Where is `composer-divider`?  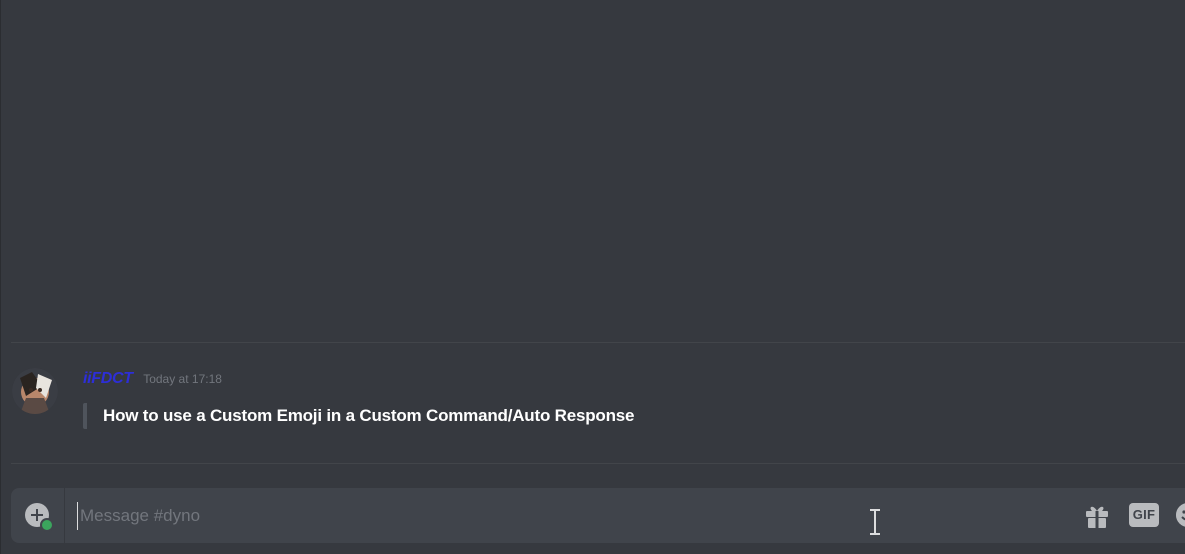 composer-divider is located at coordinates (64, 515).